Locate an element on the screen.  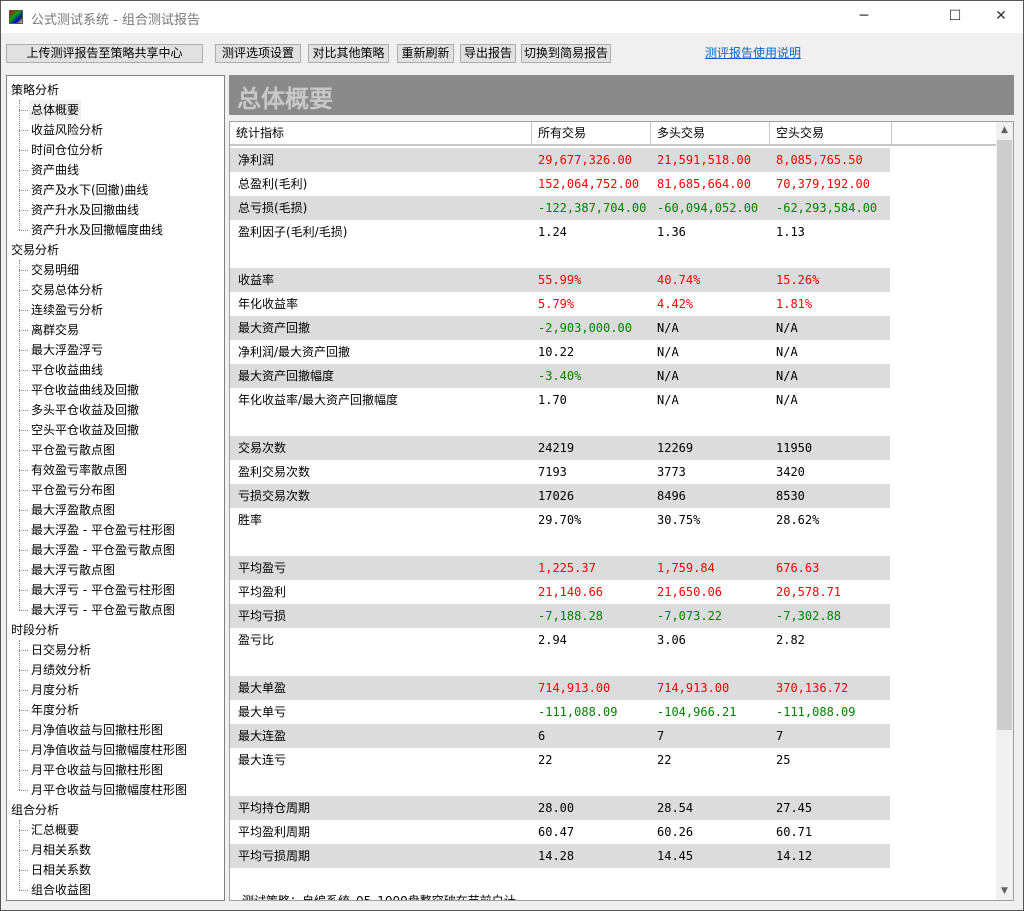
row-label: 交易次数 is located at coordinates (262, 448).